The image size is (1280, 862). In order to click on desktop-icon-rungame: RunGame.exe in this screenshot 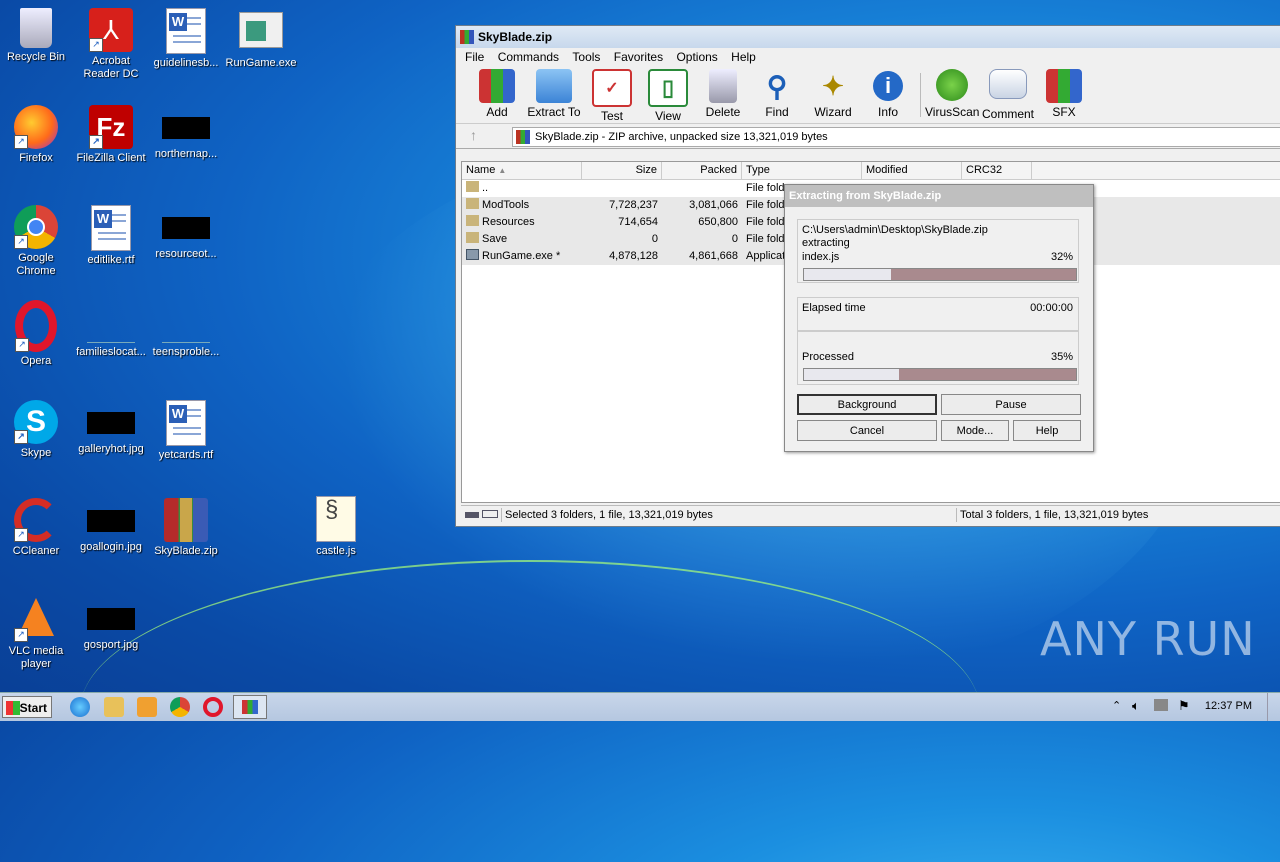, I will do `click(261, 39)`.